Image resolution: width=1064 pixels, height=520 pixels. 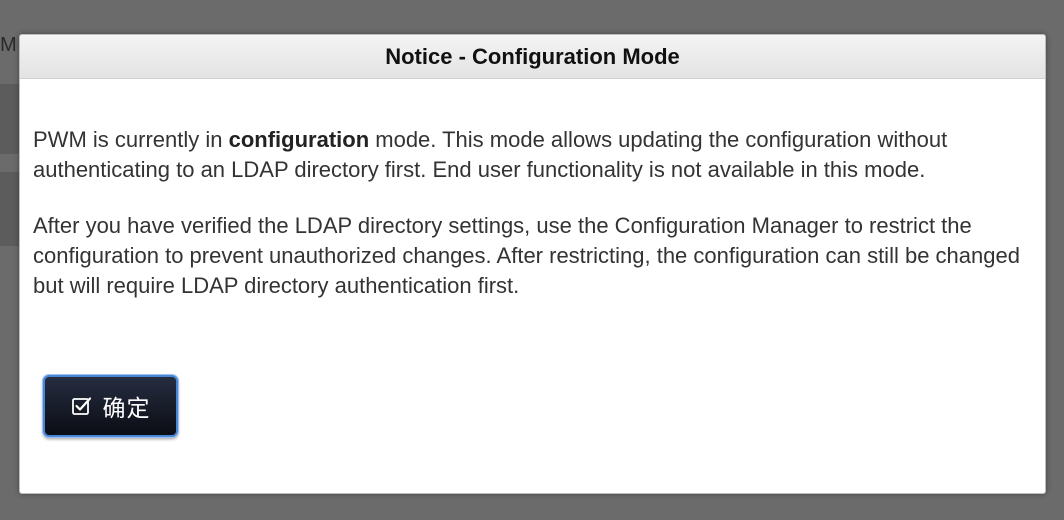 What do you see at coordinates (126, 409) in the screenshot?
I see `ok-button-label: 确定` at bounding box center [126, 409].